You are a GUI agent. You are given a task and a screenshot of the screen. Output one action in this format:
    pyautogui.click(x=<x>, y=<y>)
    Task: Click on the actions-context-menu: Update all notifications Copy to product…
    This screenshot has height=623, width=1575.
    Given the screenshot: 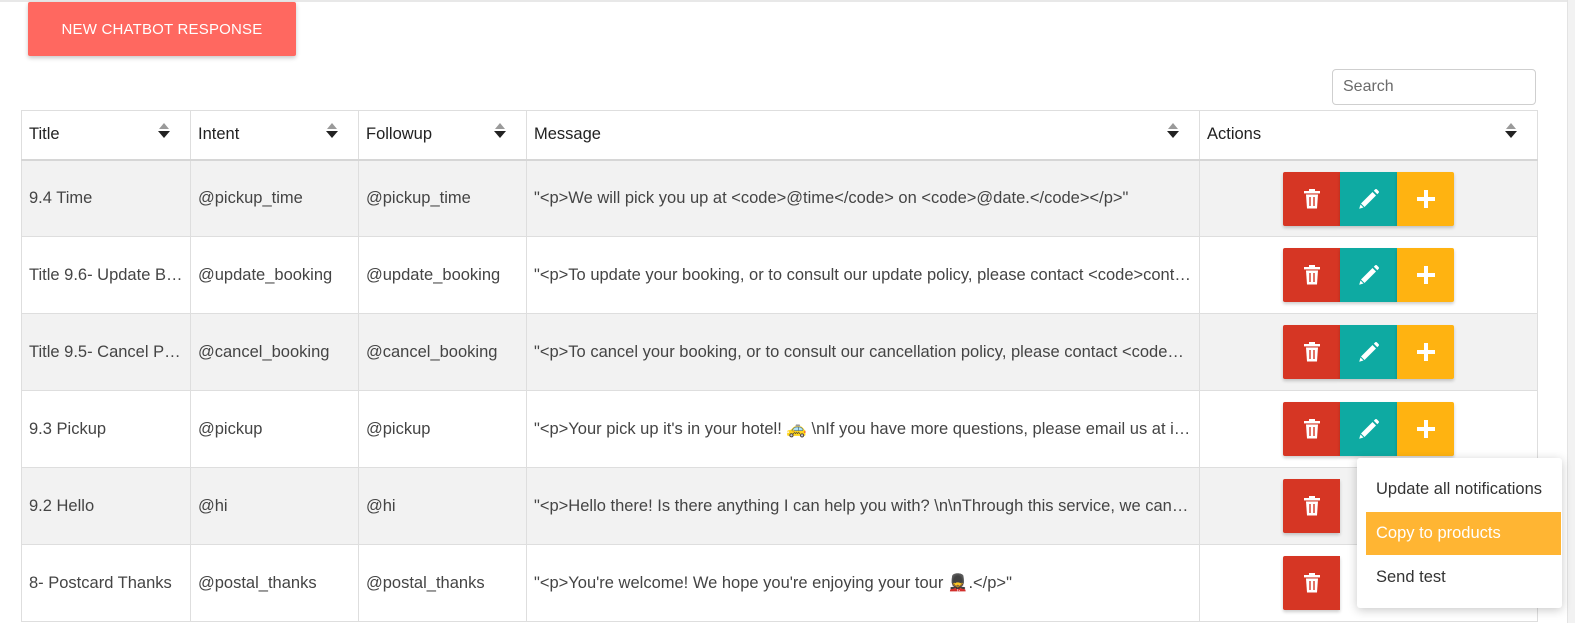 What is the action you would take?
    pyautogui.click(x=1459, y=533)
    